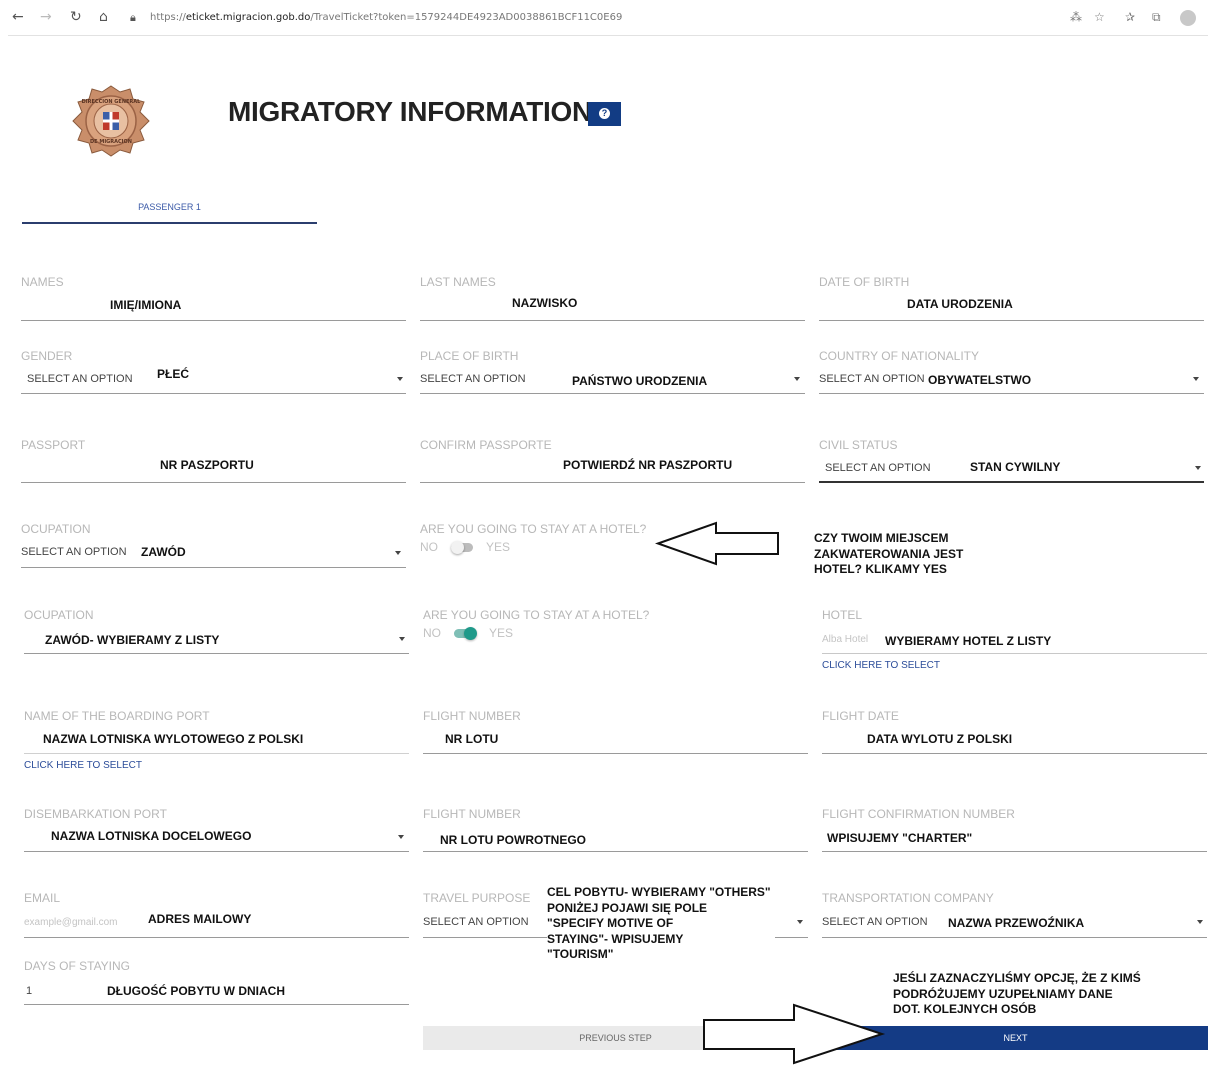 The width and height of the screenshot is (1213, 1066). What do you see at coordinates (1014, 753) in the screenshot?
I see `flight-date-input` at bounding box center [1014, 753].